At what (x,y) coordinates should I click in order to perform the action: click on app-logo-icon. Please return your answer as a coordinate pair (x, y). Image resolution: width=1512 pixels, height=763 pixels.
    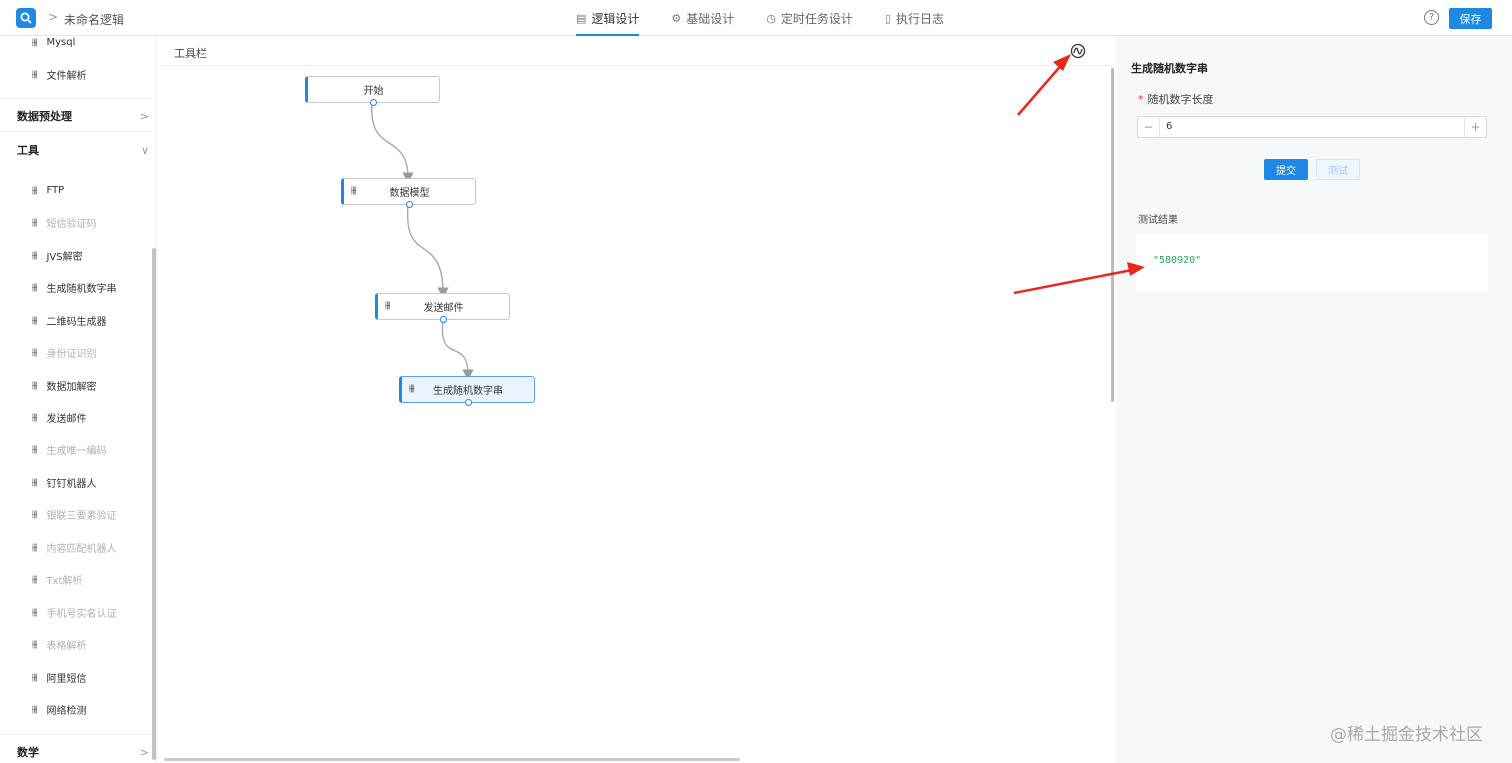
    Looking at the image, I should click on (26, 18).